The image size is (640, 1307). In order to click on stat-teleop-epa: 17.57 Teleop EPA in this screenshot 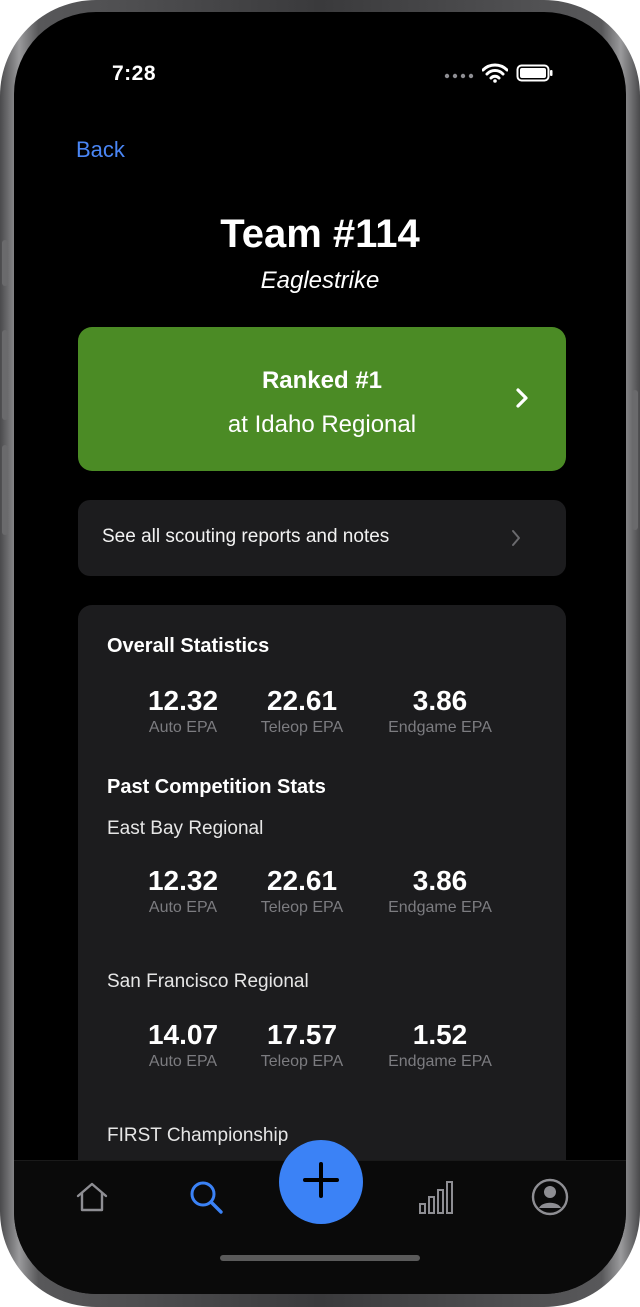, I will do `click(302, 1046)`.